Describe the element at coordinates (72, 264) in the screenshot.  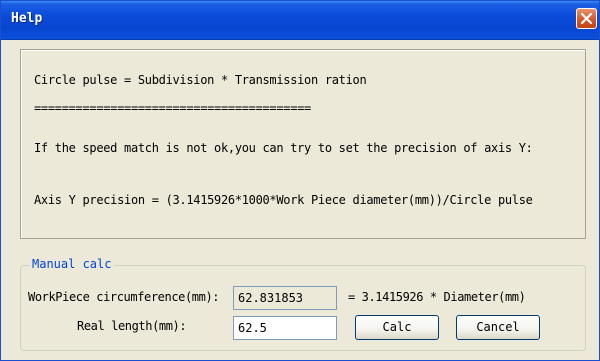
I see `manual-calc-title: Manual calc` at that location.